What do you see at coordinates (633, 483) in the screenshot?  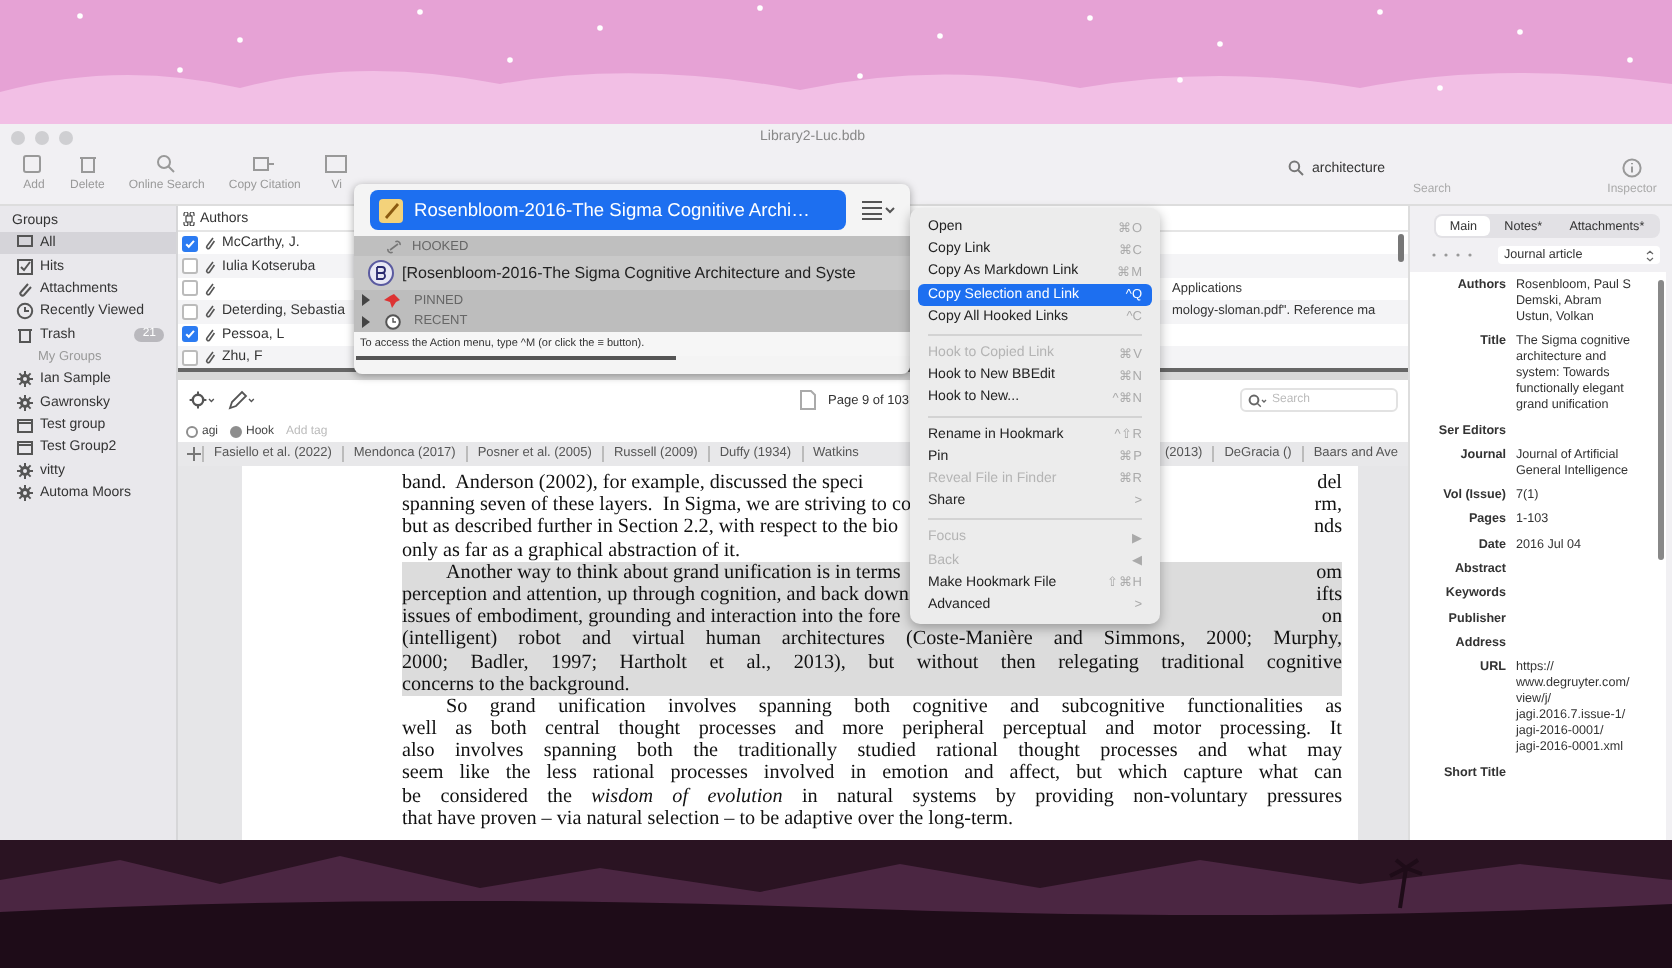 I see `text-line: band. Anderson (2002), for example, discussed the speci` at bounding box center [633, 483].